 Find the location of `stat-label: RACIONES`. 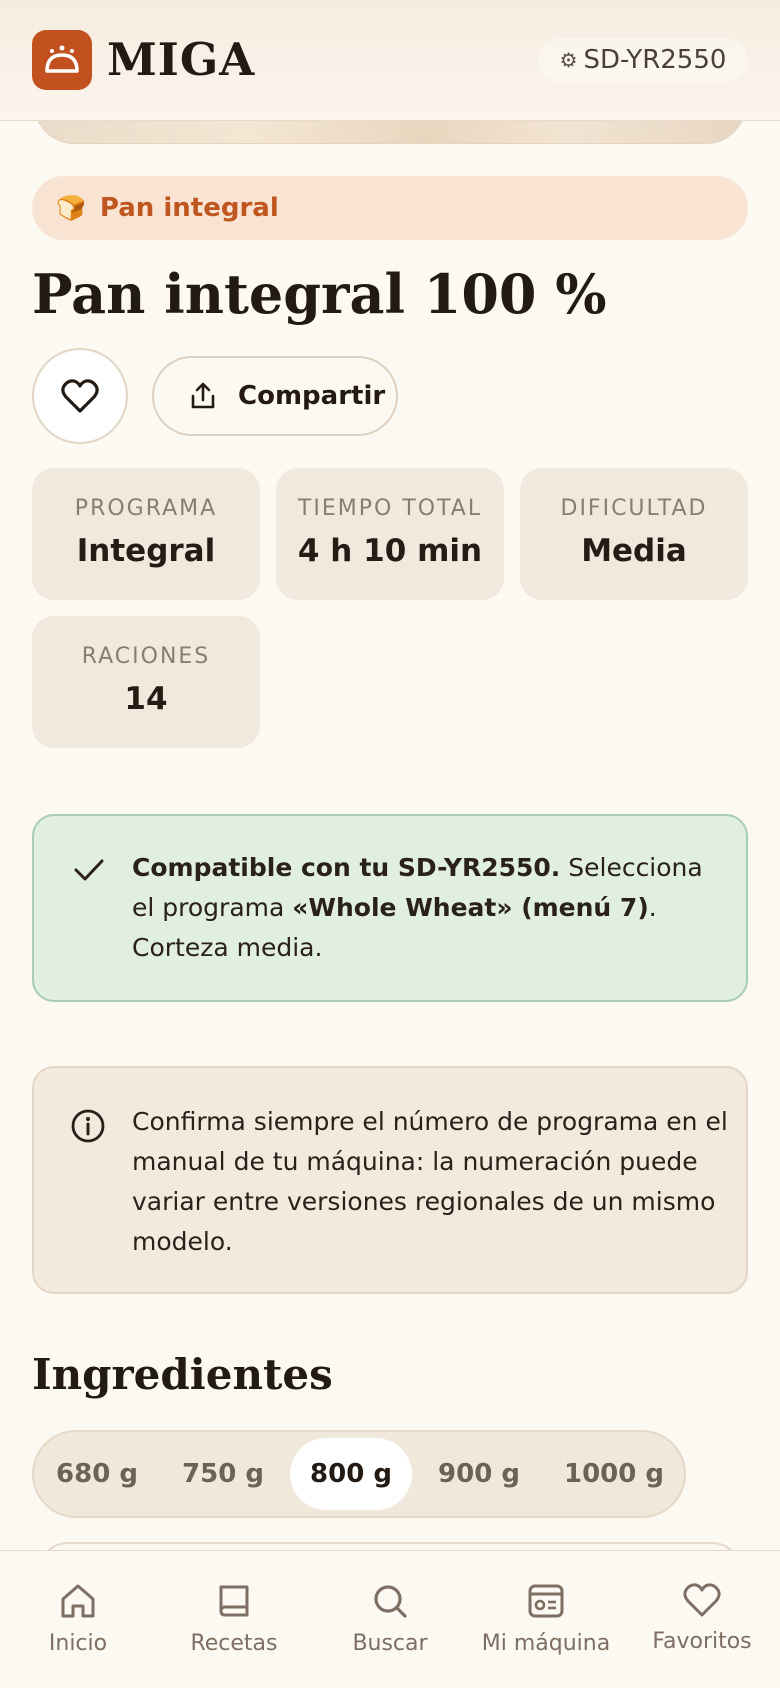

stat-label: RACIONES is located at coordinates (146, 656).